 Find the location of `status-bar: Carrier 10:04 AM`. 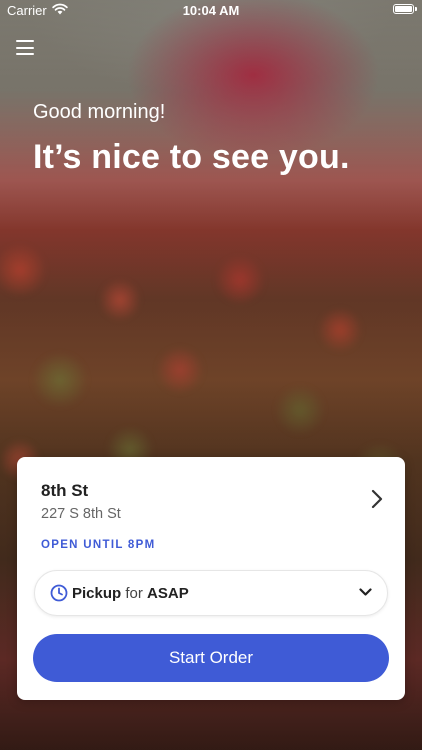

status-bar: Carrier 10:04 AM is located at coordinates (211, 11).